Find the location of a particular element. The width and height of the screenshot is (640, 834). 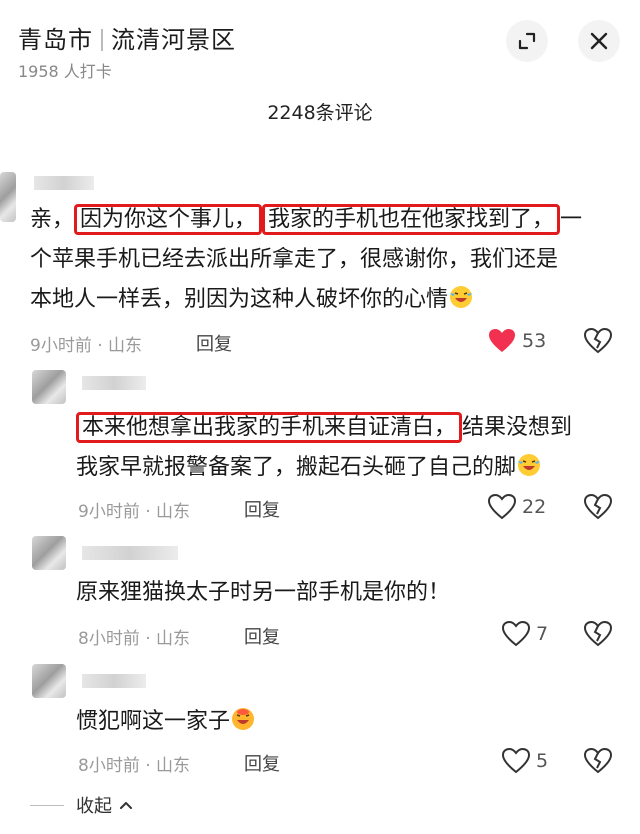

collapse-replies-button: 收起 is located at coordinates (82, 805).